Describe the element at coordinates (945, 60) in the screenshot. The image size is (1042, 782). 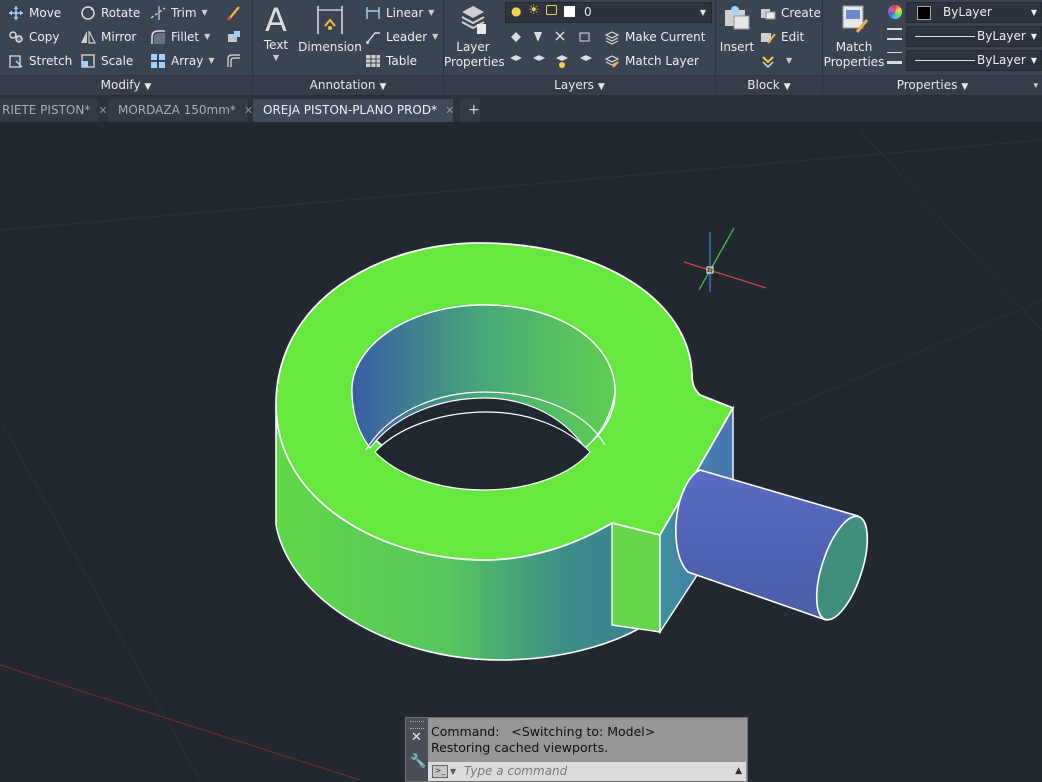
I see `lineweight-preview` at that location.